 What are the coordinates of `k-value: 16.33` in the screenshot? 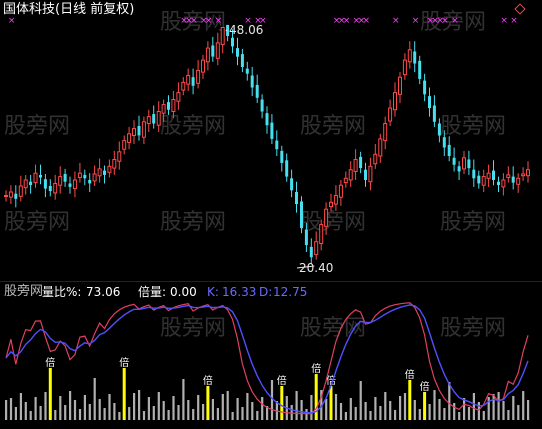 It's located at (239, 292).